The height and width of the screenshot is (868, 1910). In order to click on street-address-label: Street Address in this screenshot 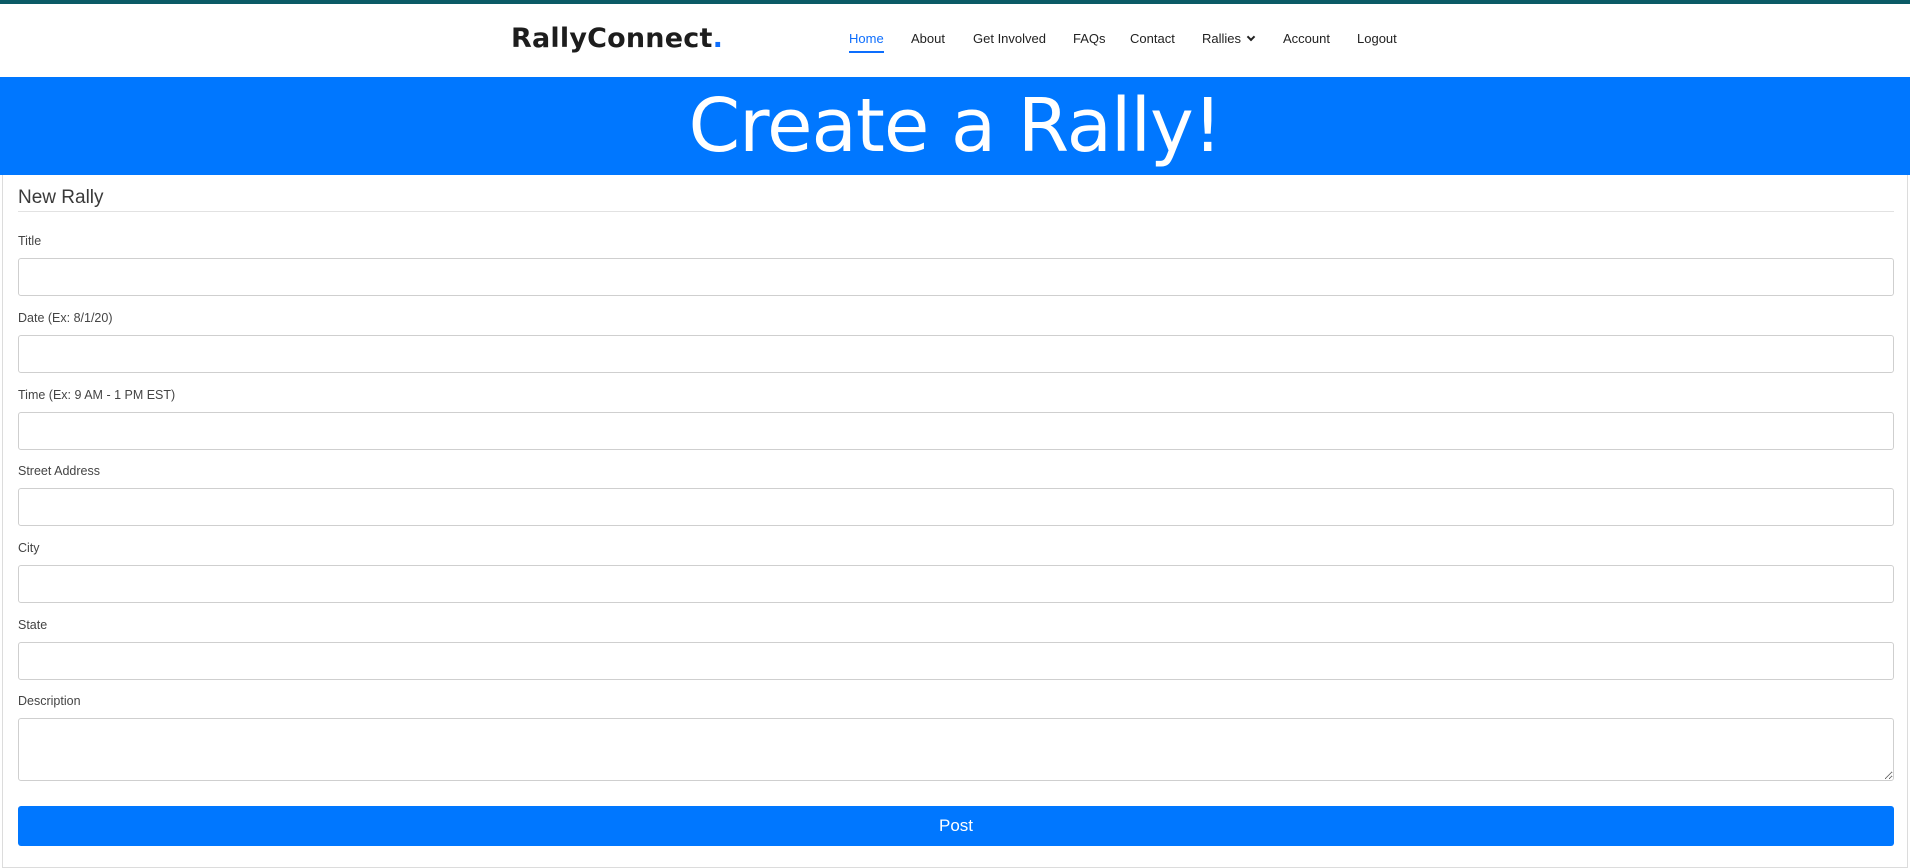, I will do `click(59, 471)`.